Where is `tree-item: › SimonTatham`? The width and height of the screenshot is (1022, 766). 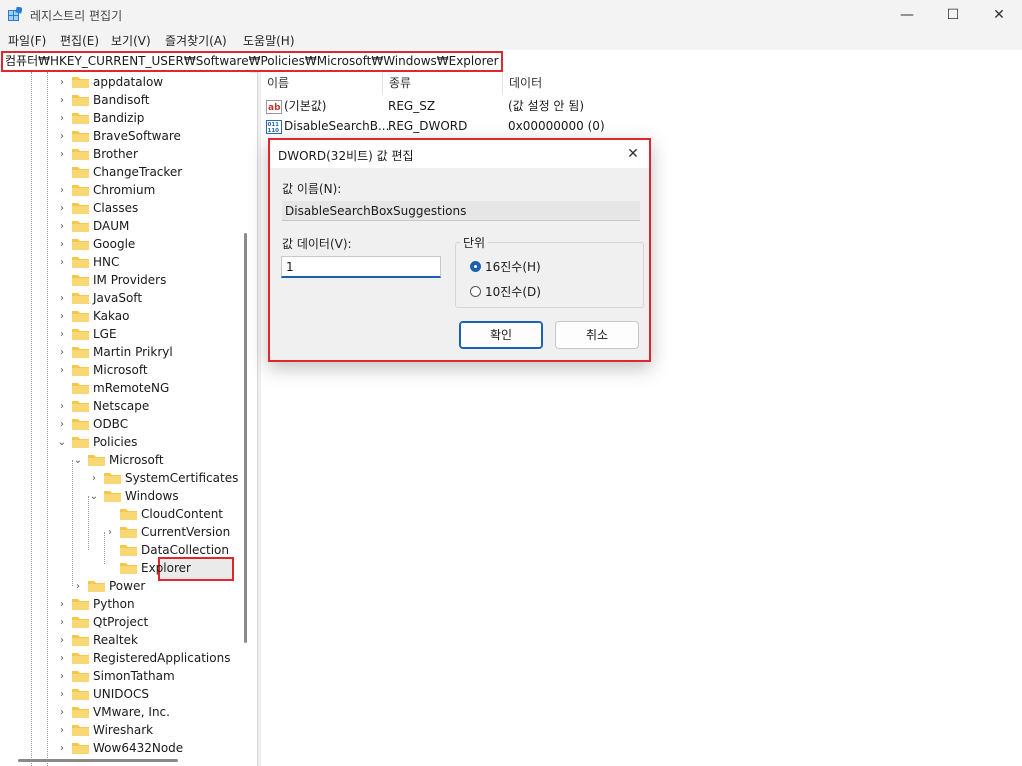
tree-item: › SimonTatham is located at coordinates (115, 676).